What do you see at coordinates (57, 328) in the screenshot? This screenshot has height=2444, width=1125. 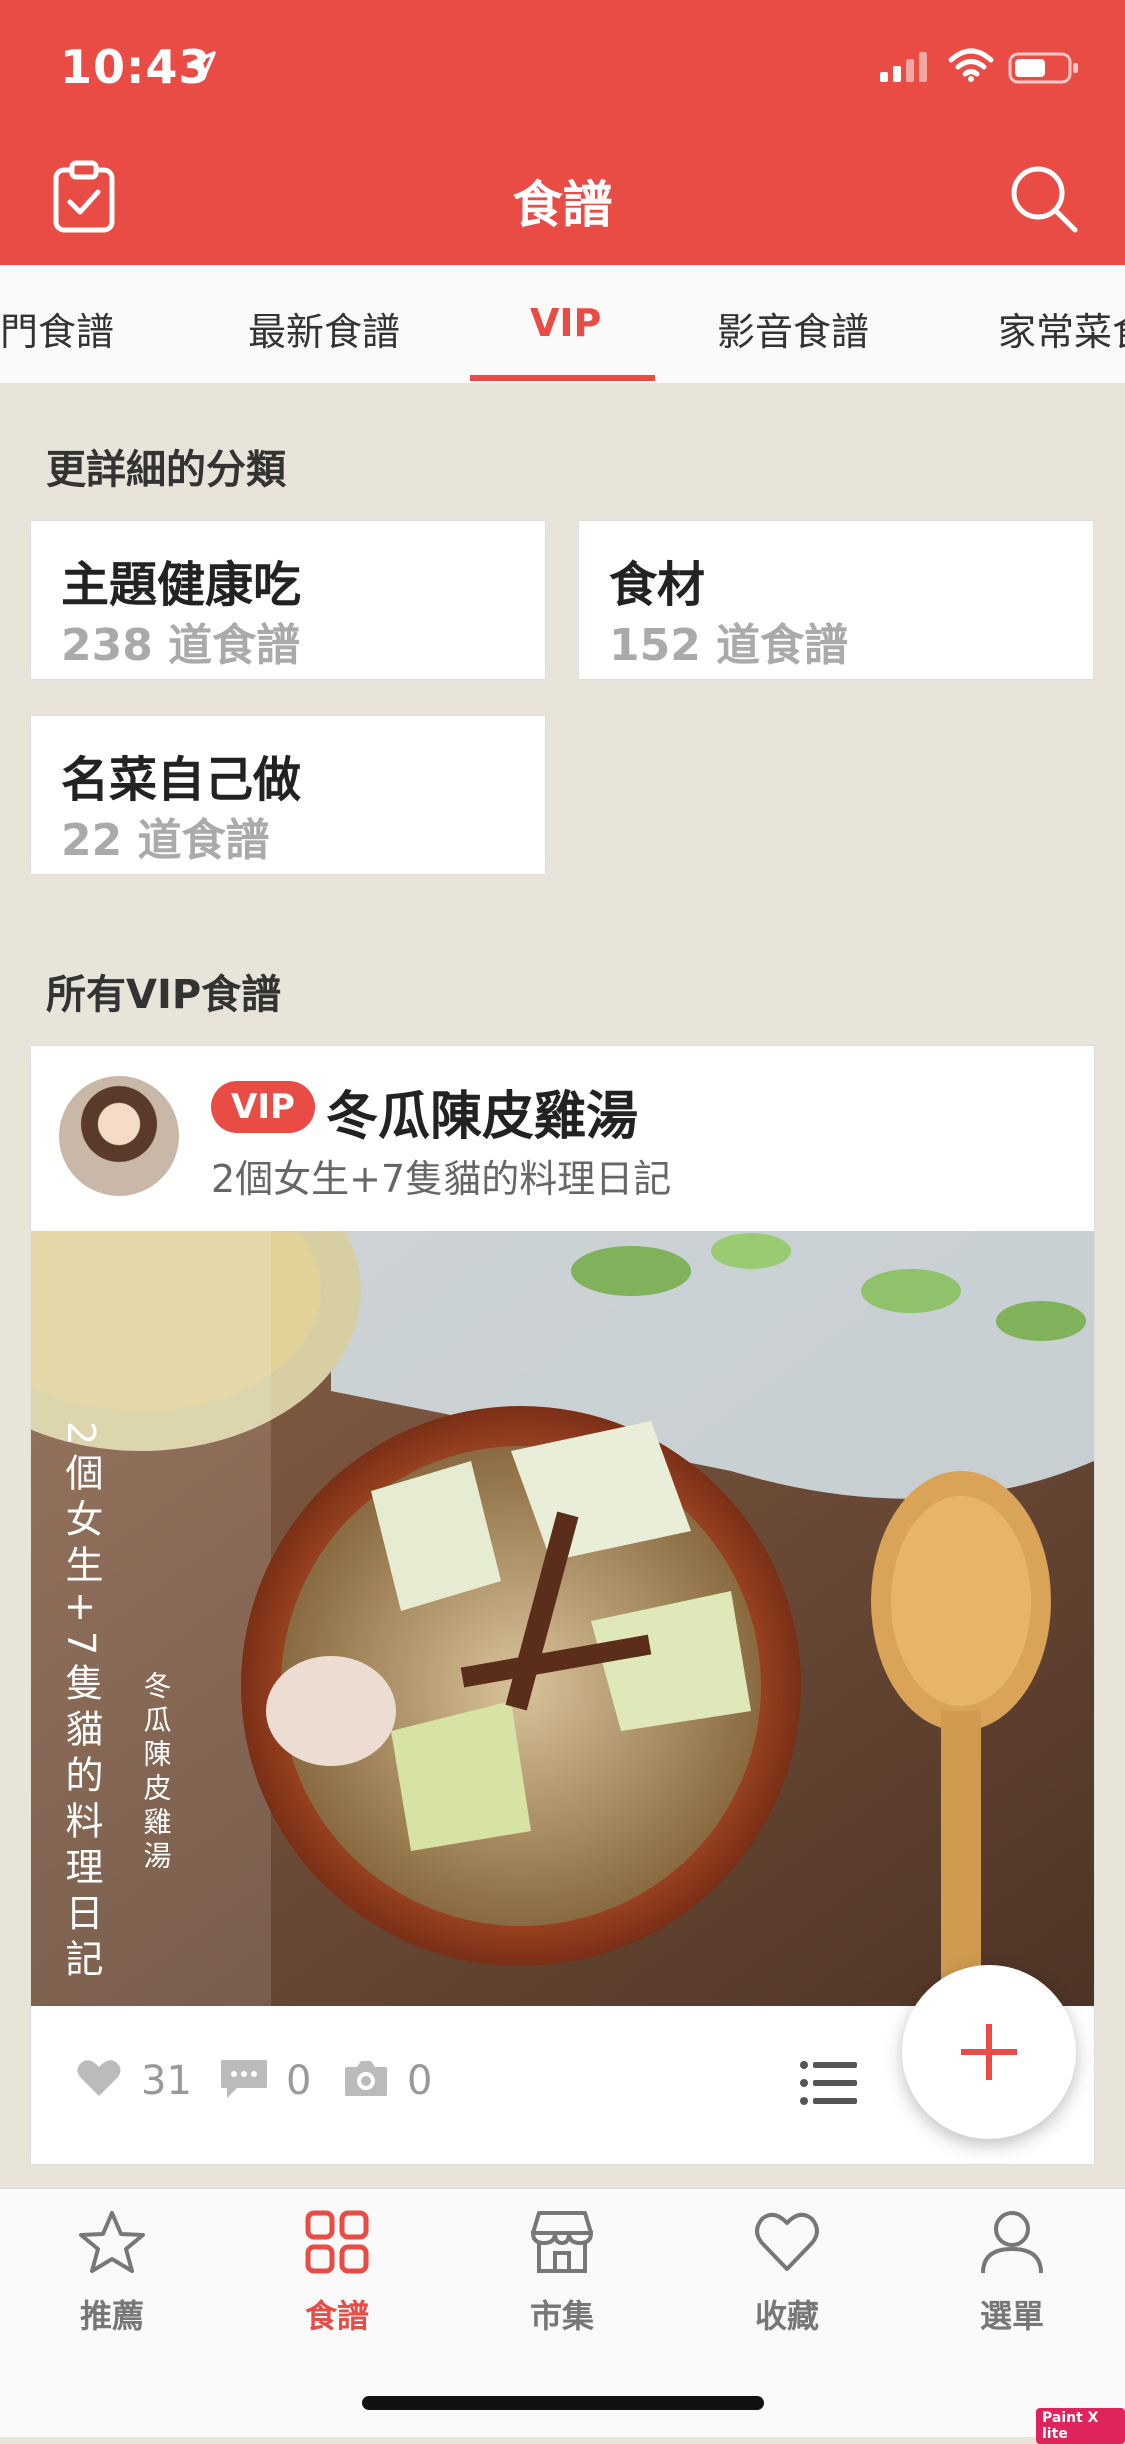 I see `tab-popular: 熱門食譜` at bounding box center [57, 328].